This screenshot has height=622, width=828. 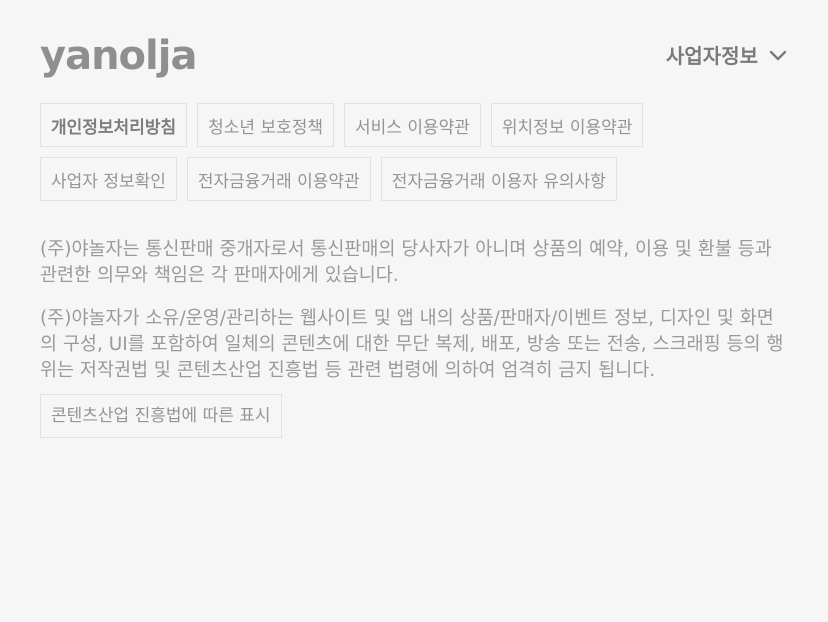 I want to click on yanolja-logo: yanolja, so click(x=118, y=56).